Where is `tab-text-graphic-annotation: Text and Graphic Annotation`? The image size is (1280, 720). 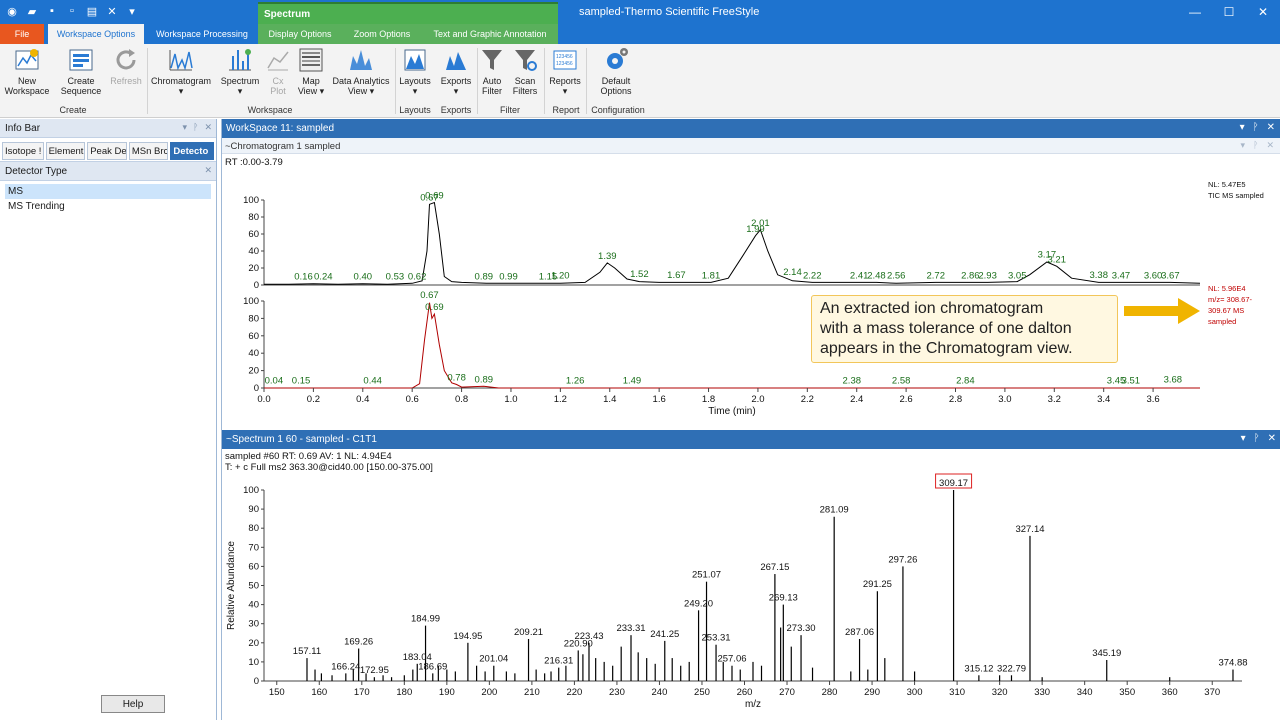 tab-text-graphic-annotation: Text and Graphic Annotation is located at coordinates (490, 34).